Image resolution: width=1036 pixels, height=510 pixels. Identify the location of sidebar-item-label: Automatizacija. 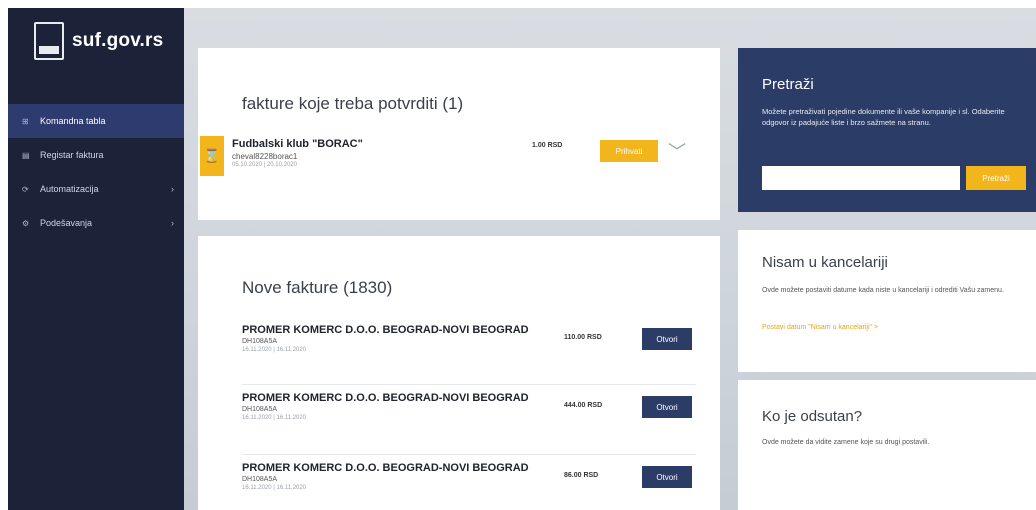
(69, 189).